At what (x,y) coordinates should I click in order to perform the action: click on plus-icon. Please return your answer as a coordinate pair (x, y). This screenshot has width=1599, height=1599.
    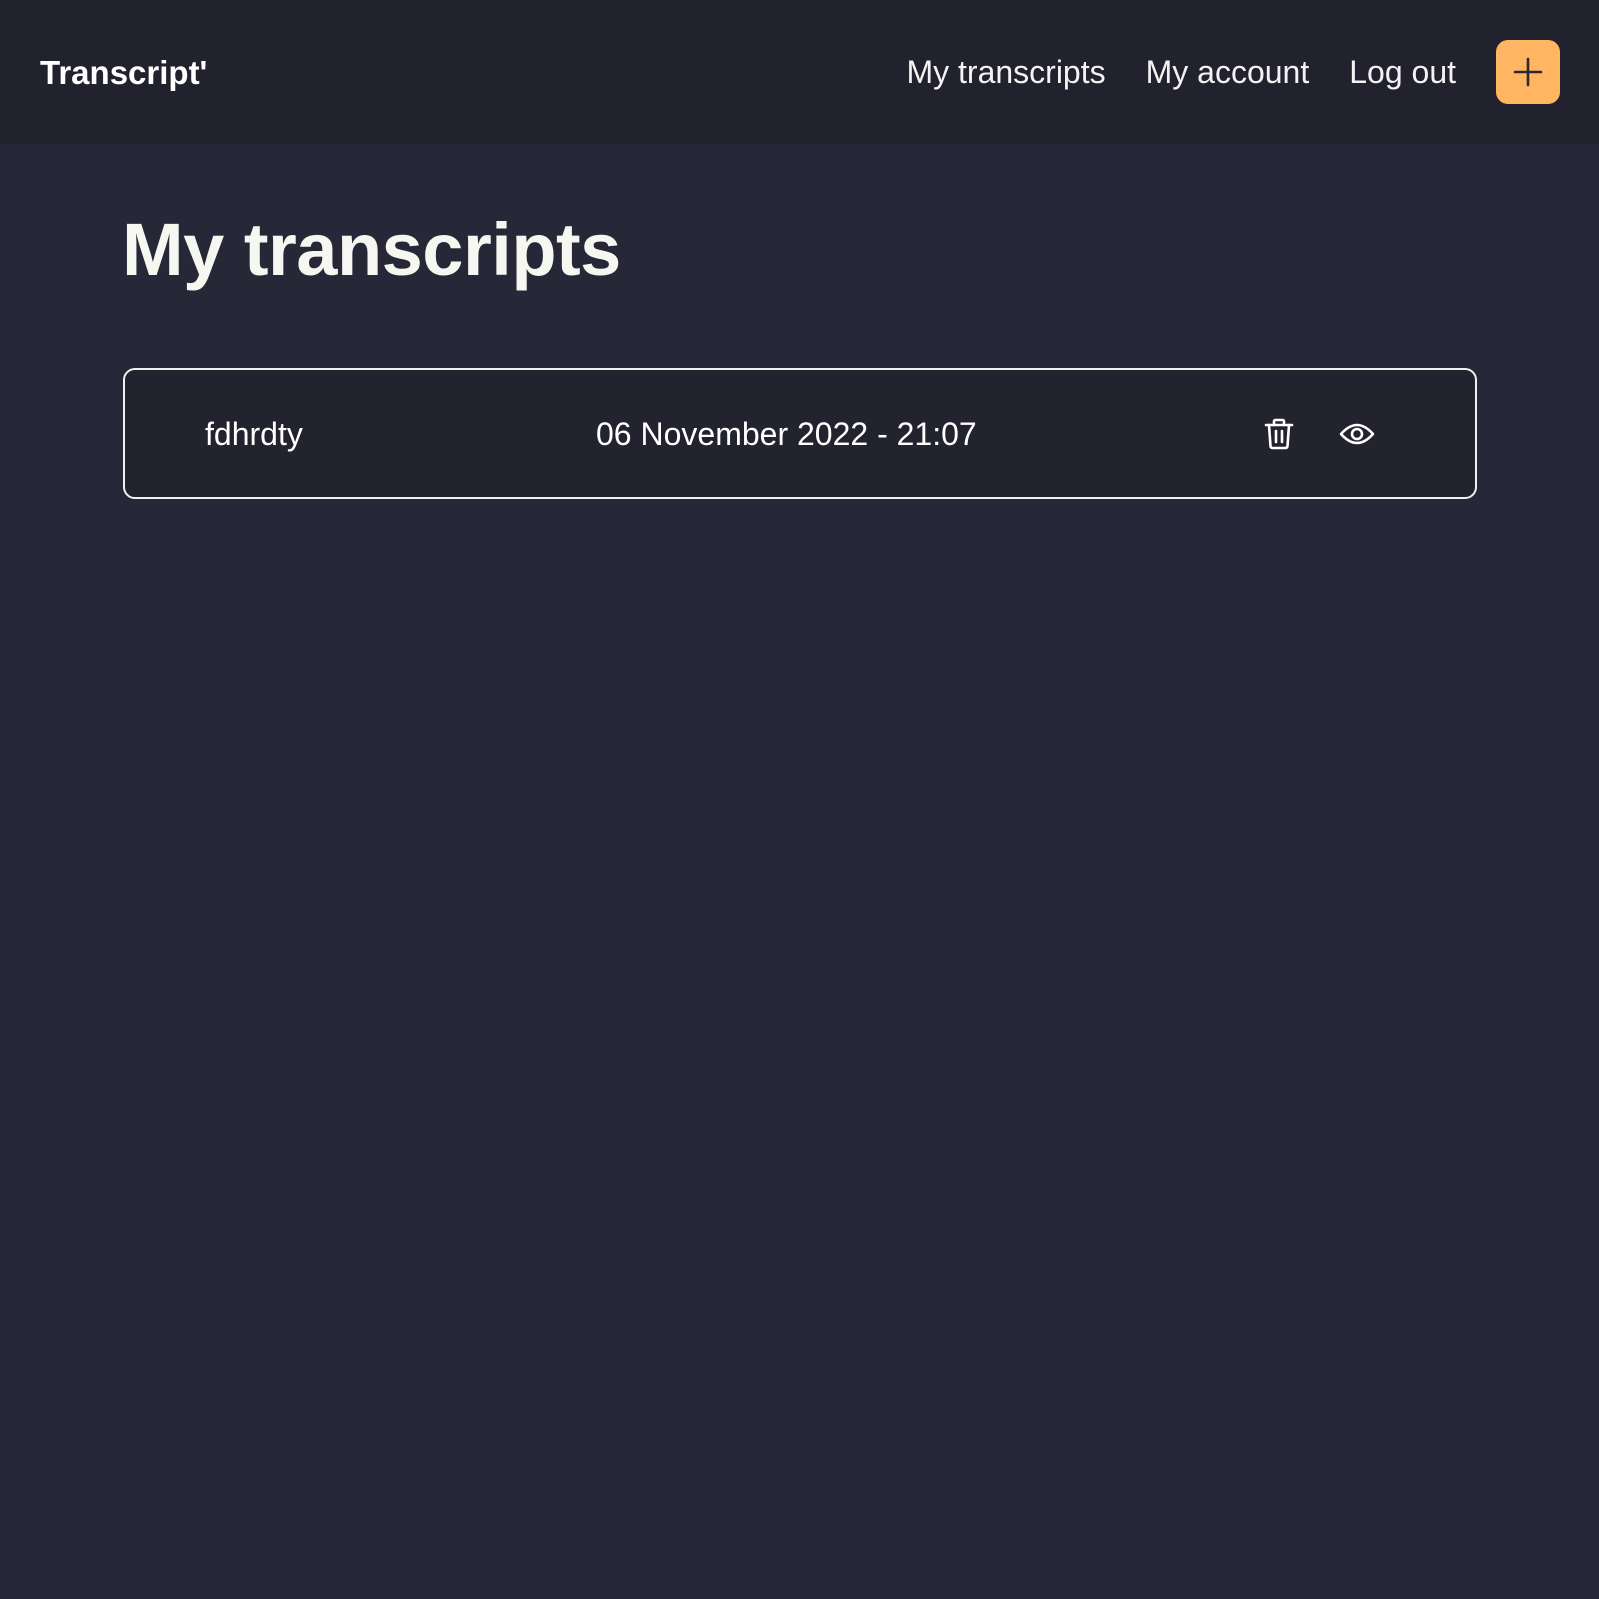
    Looking at the image, I should click on (1528, 72).